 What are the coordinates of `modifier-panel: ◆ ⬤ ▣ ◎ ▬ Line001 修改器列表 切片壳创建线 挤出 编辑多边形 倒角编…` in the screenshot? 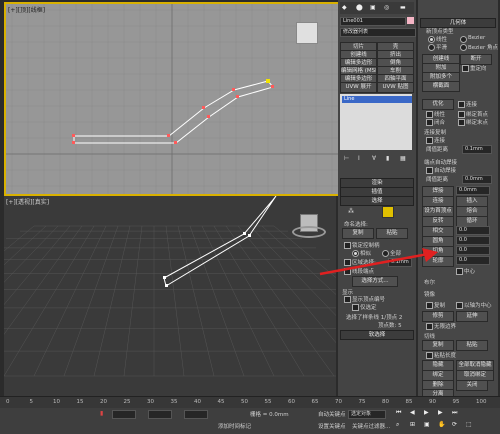 It's located at (377, 198).